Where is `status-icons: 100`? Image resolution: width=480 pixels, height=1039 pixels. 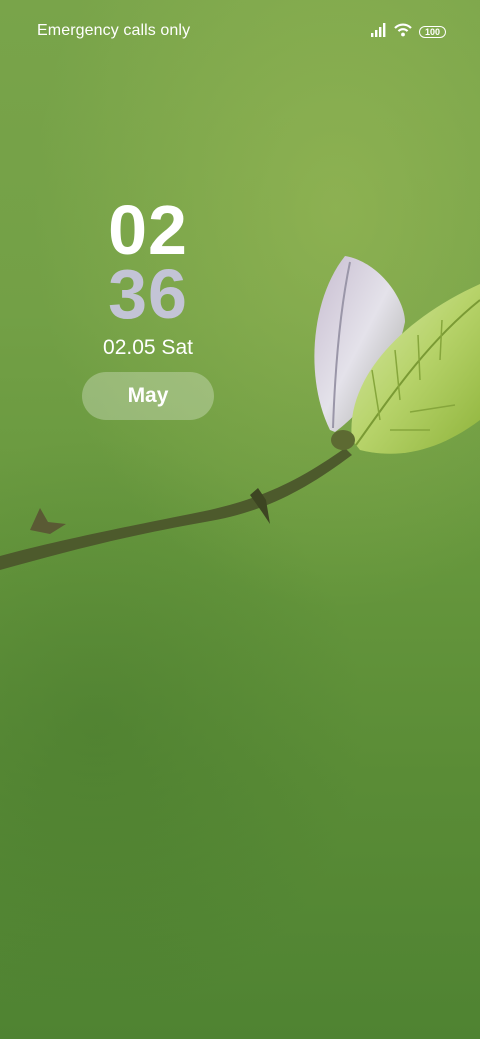
status-icons: 100 is located at coordinates (408, 32).